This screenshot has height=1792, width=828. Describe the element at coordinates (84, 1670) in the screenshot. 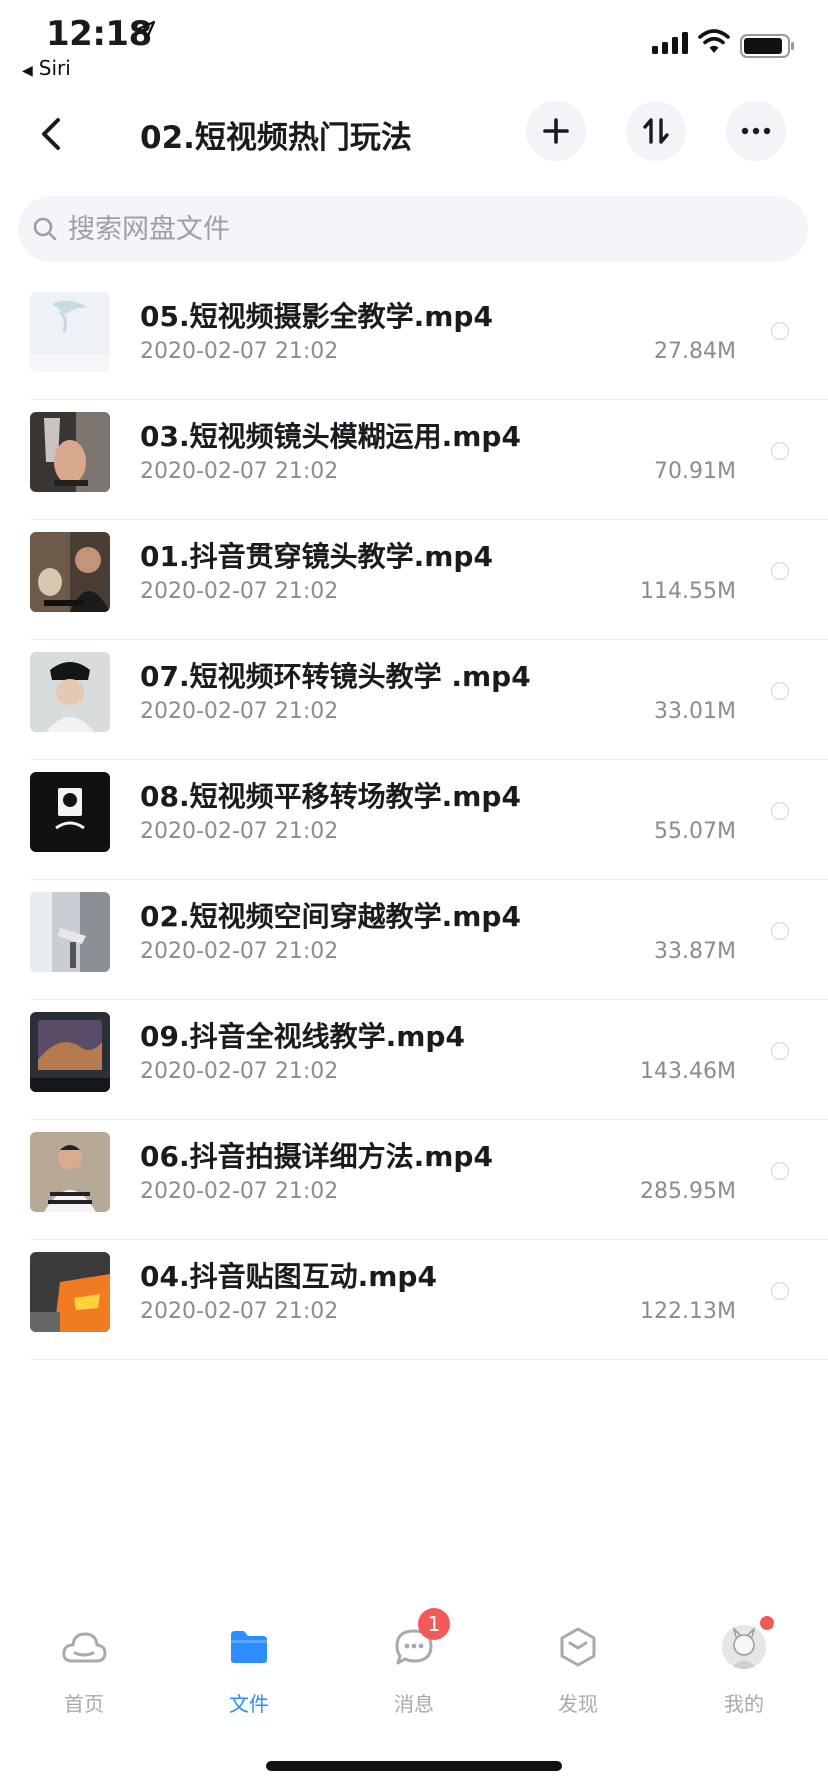

I see `tab-home: 首页` at that location.